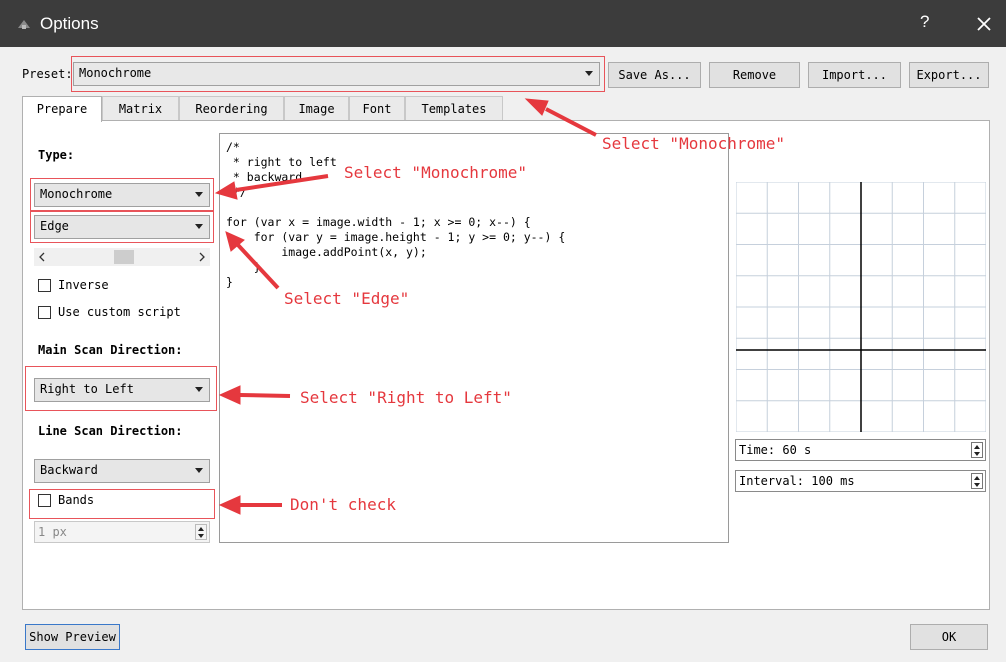 The width and height of the screenshot is (1006, 662). I want to click on annotation-edge: Select "Edge", so click(347, 298).